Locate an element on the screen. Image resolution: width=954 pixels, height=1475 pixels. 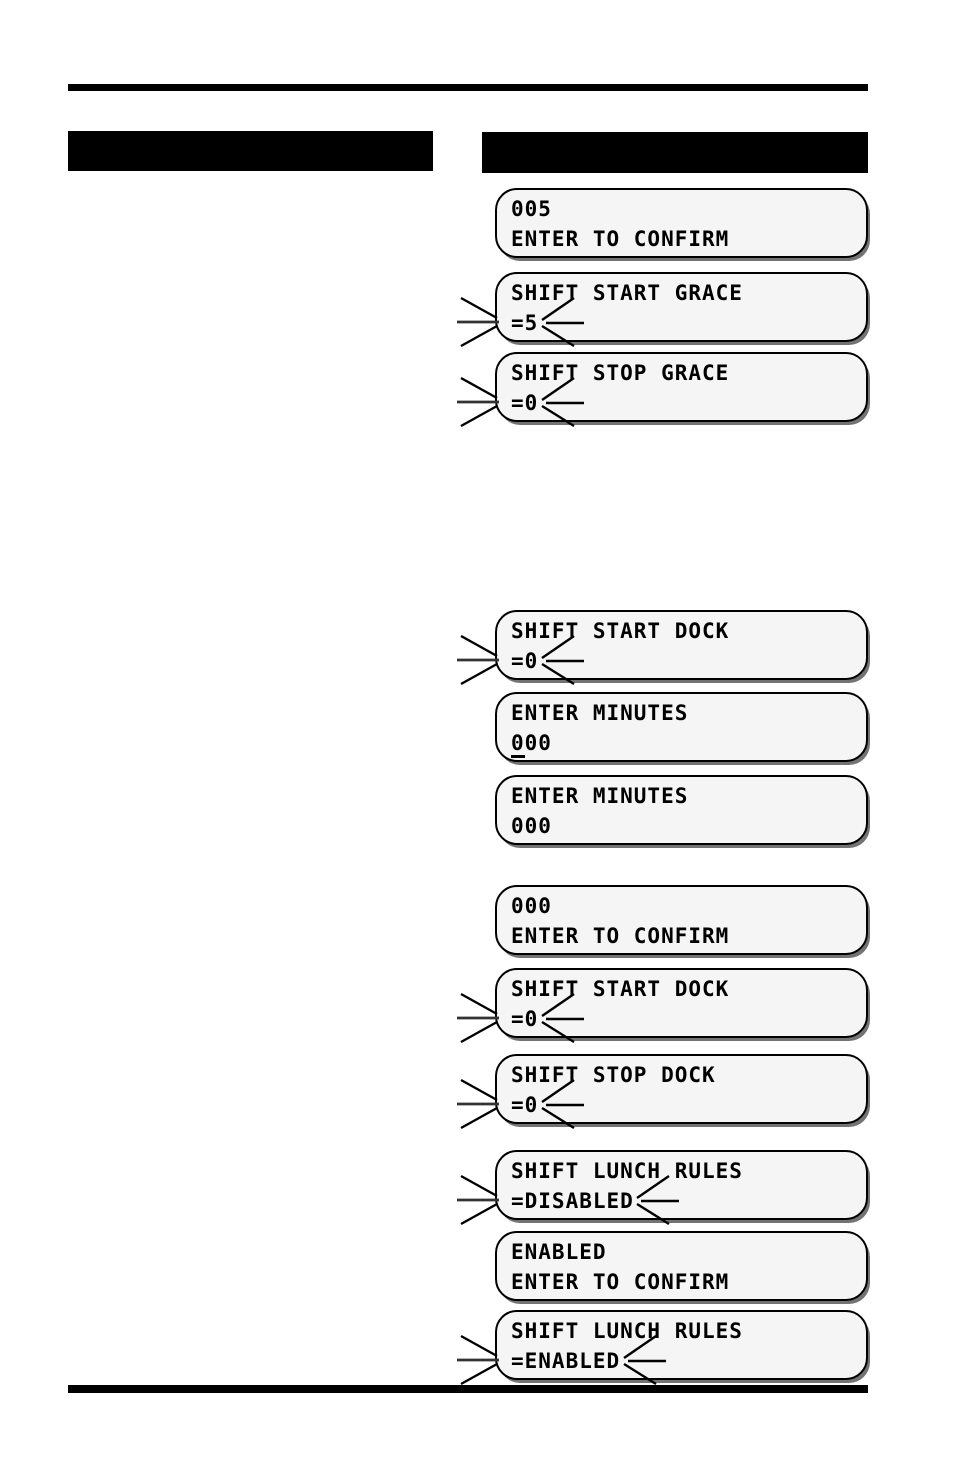
lcd-screen: 005 ENTER TO CONFIRM is located at coordinates (681, 223).